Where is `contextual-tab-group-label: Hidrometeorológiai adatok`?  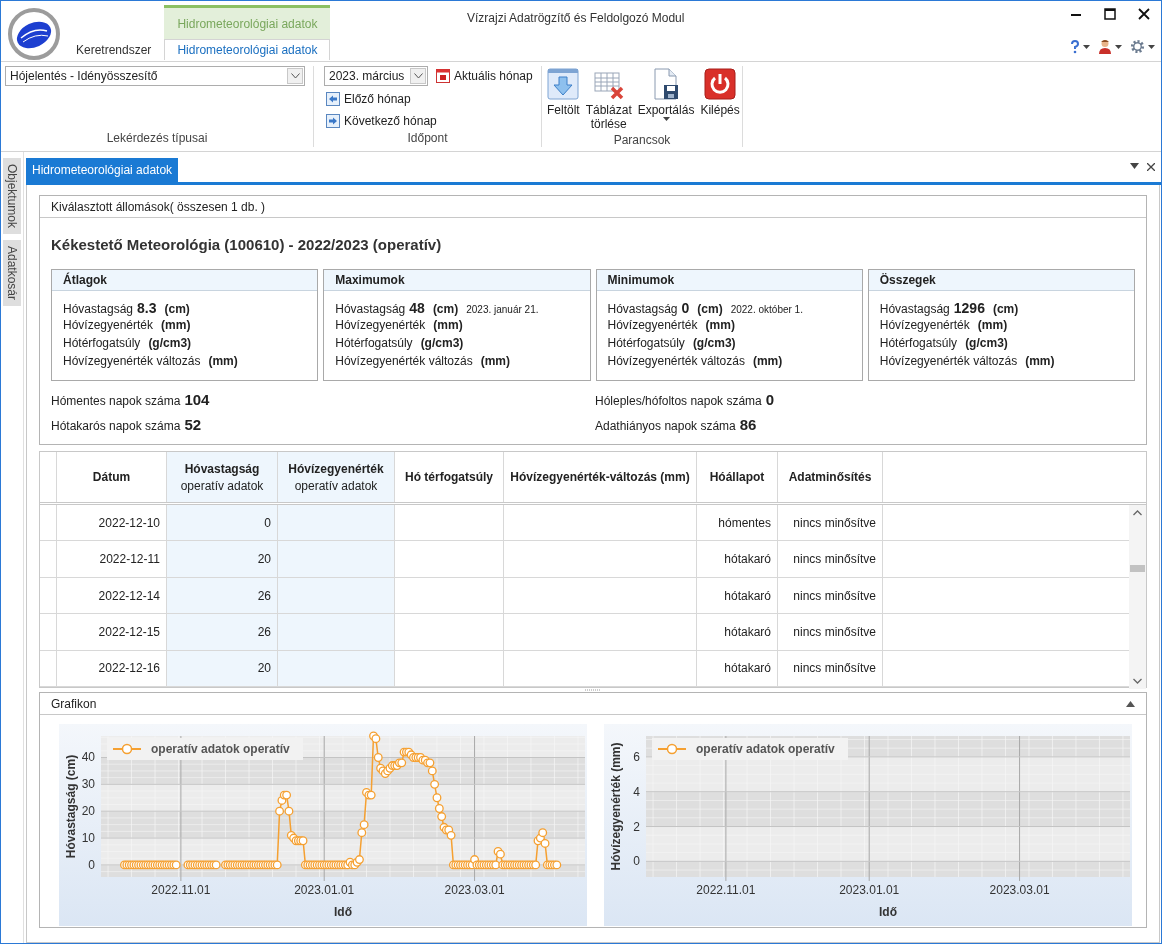 contextual-tab-group-label: Hidrometeorológiai adatok is located at coordinates (247, 22).